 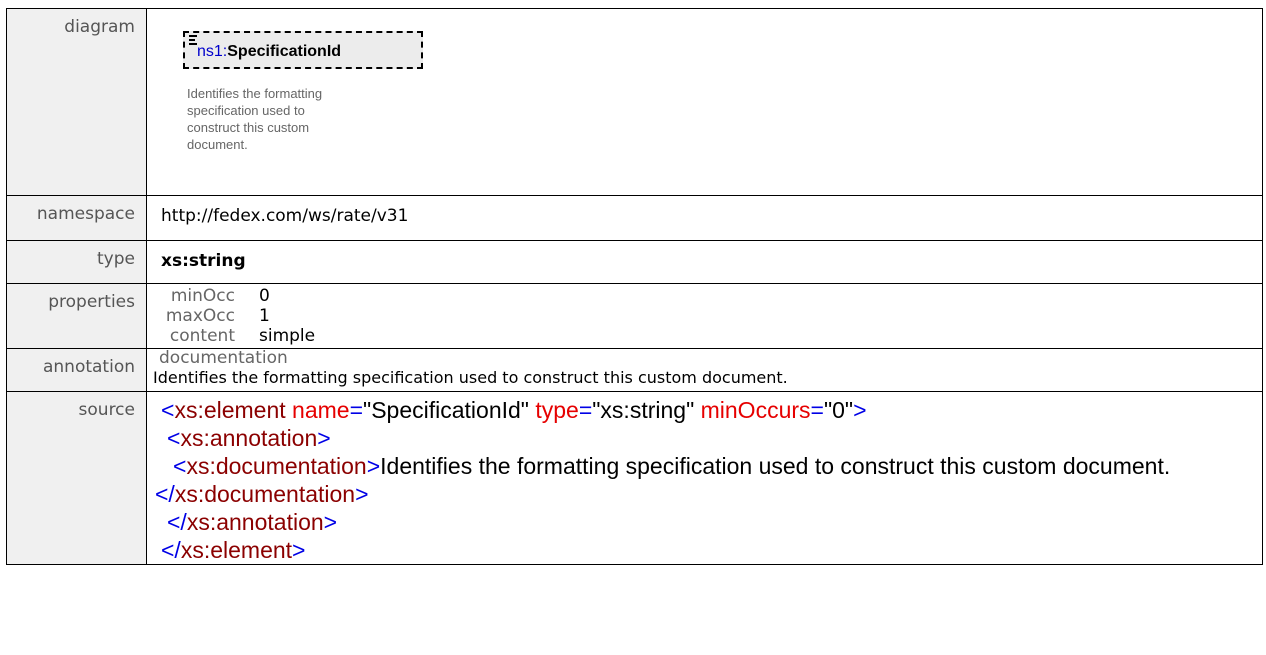 What do you see at coordinates (193, 41) in the screenshot?
I see `documentation-lines-icon` at bounding box center [193, 41].